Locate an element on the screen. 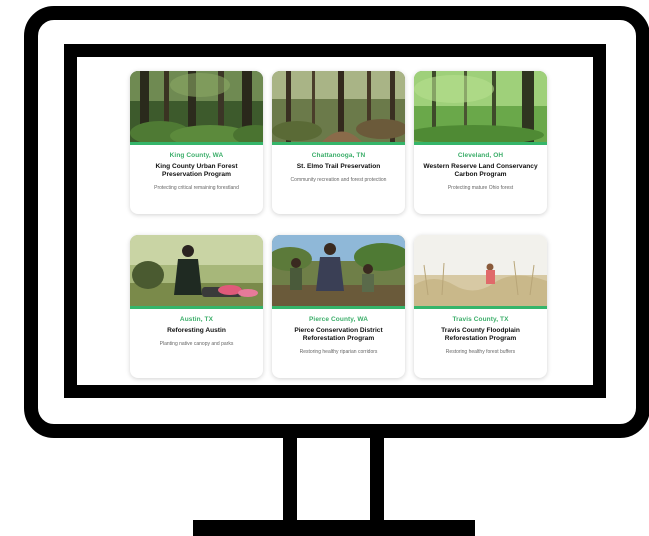 This screenshot has width=649, height=536. volunteers-planting-photo is located at coordinates (196, 270).